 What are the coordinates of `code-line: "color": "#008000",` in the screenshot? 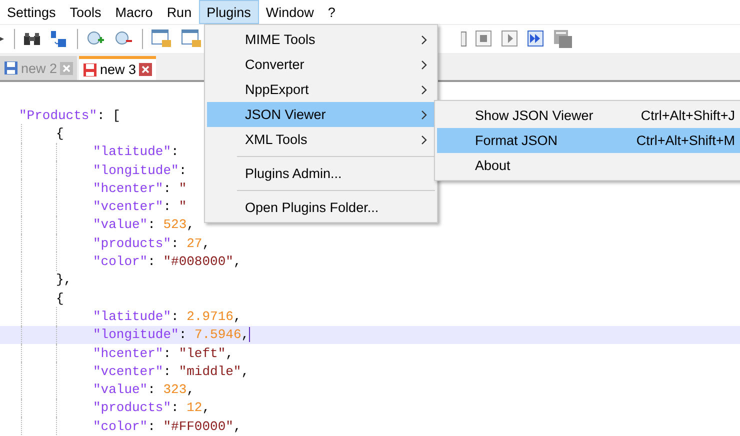 It's located at (167, 262).